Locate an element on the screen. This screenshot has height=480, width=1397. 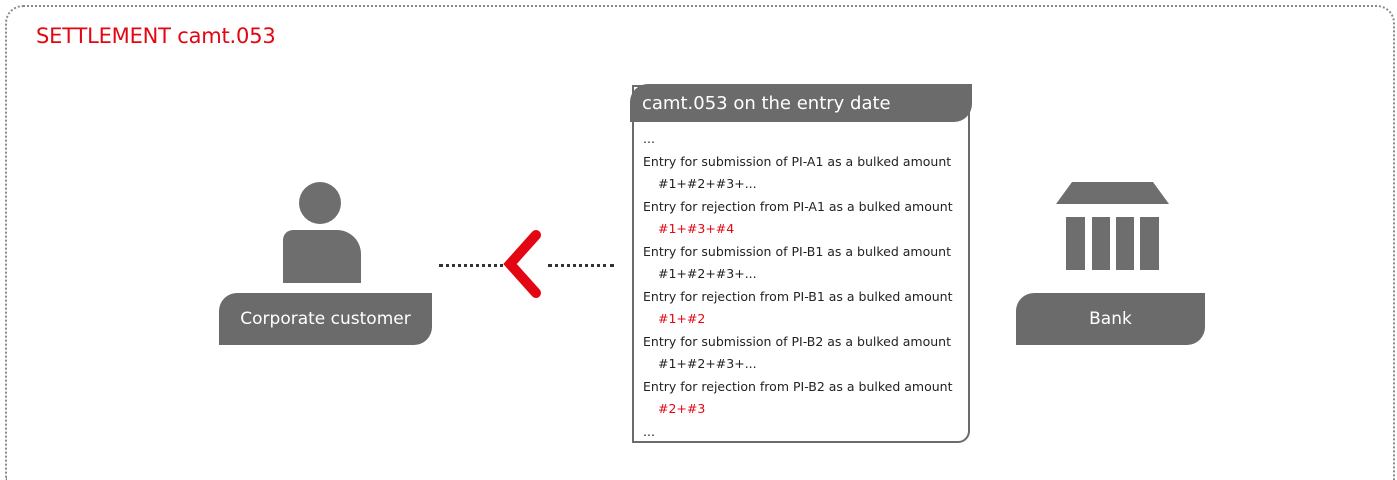
bank-box: Bank is located at coordinates (1110, 319).